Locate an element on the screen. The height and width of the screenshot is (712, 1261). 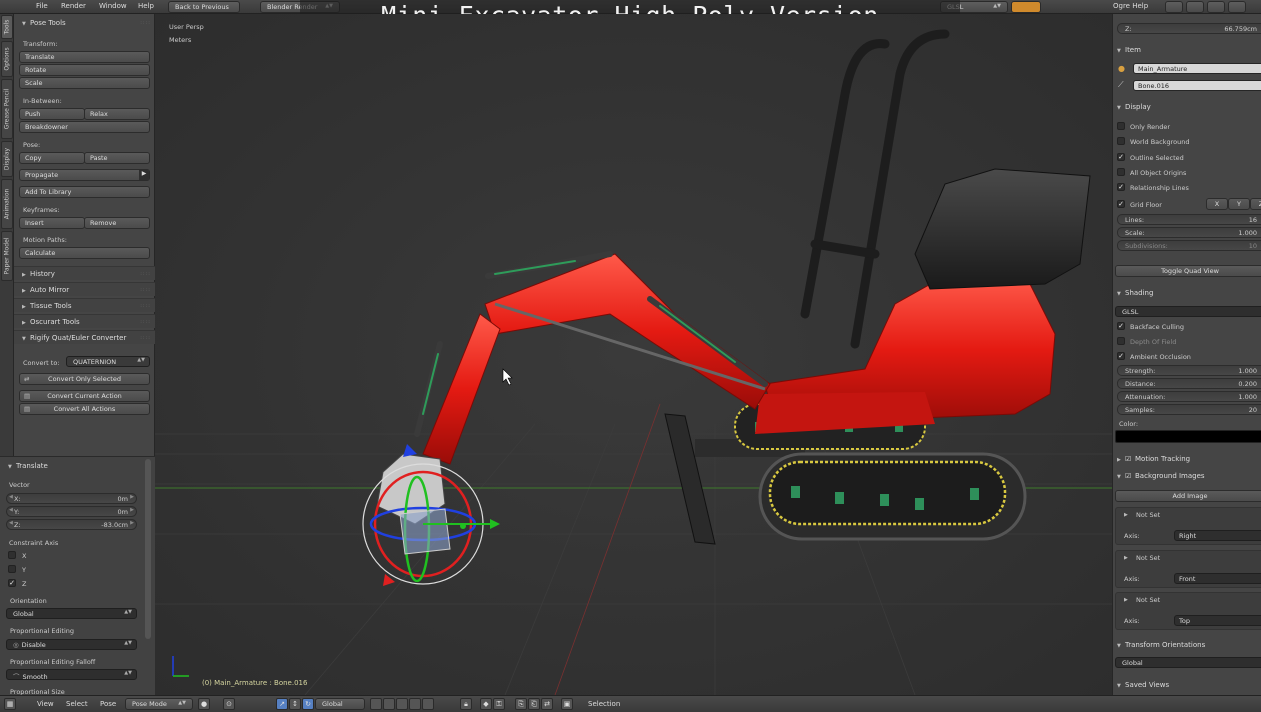
translate-operator-header: ▼ Translate is located at coordinates (75, 466).